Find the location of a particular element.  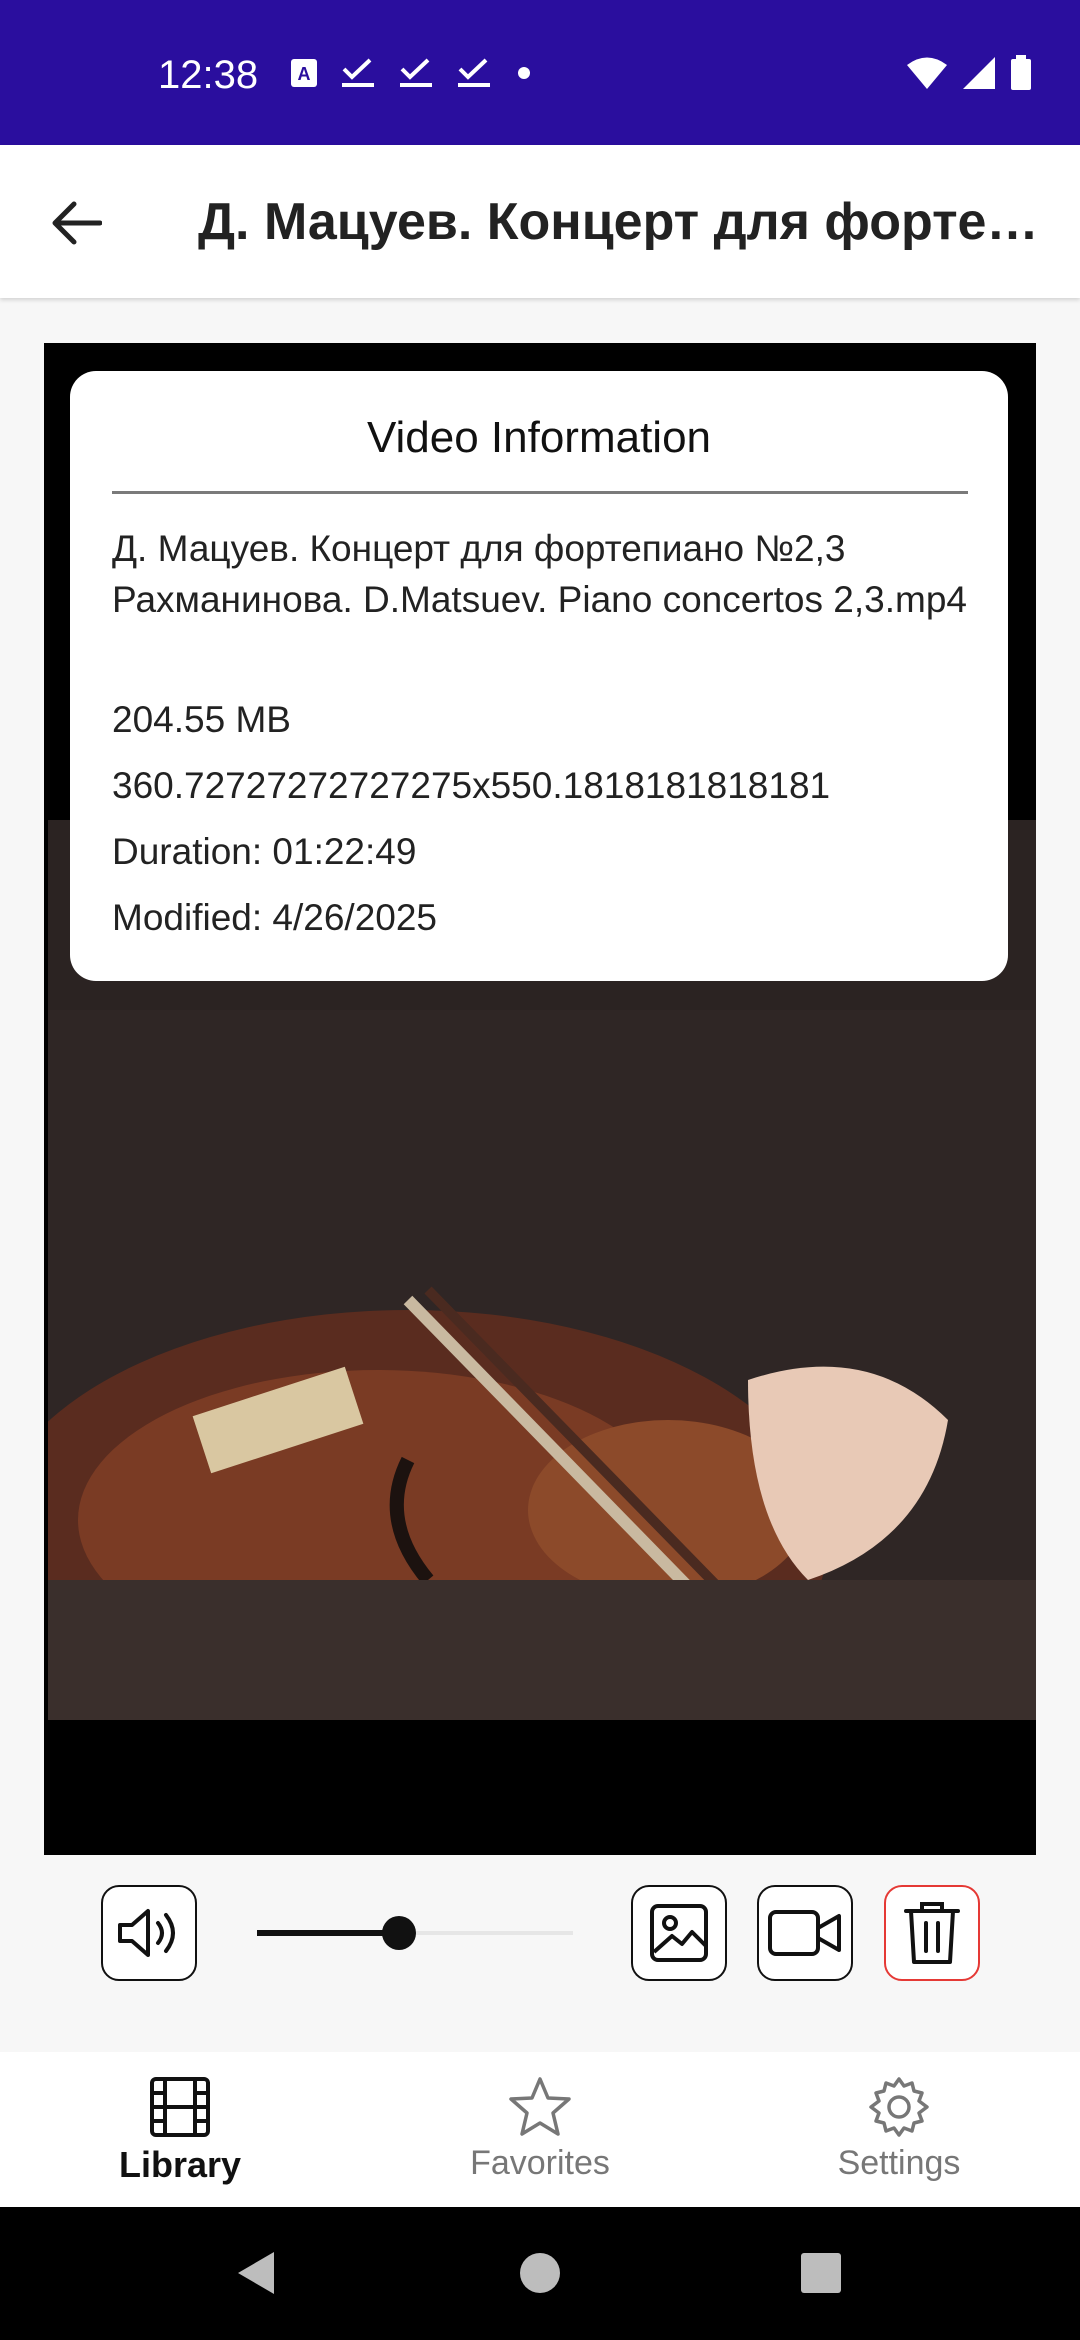

trash-icon is located at coordinates (932, 1933).